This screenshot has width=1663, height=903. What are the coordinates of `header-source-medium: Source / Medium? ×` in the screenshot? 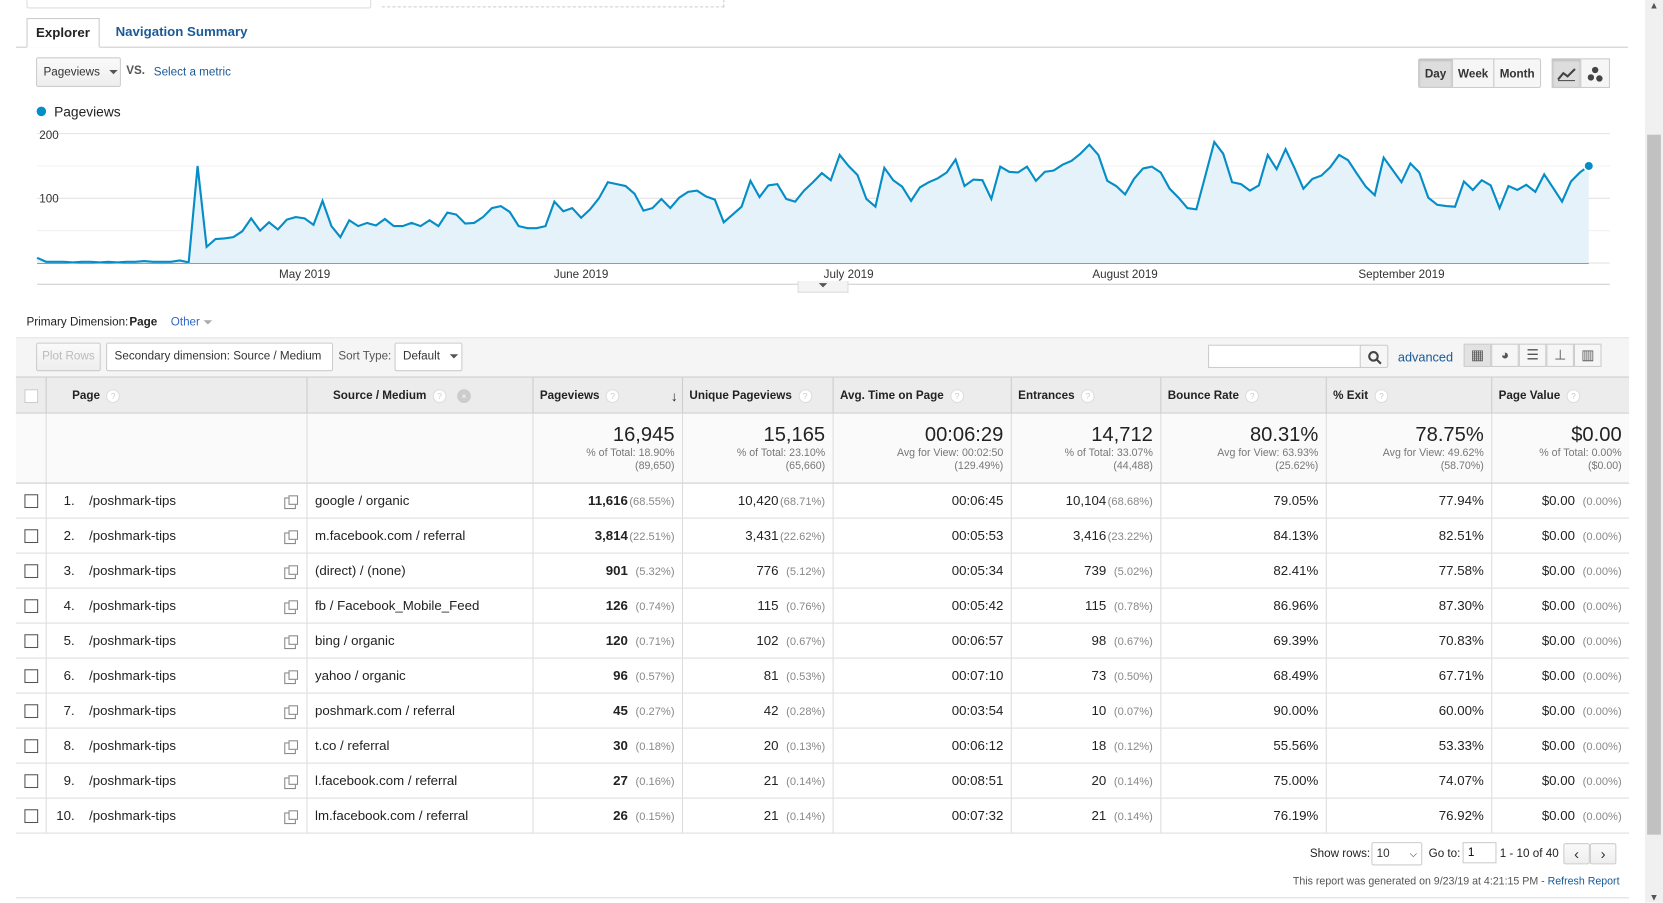 It's located at (419, 395).